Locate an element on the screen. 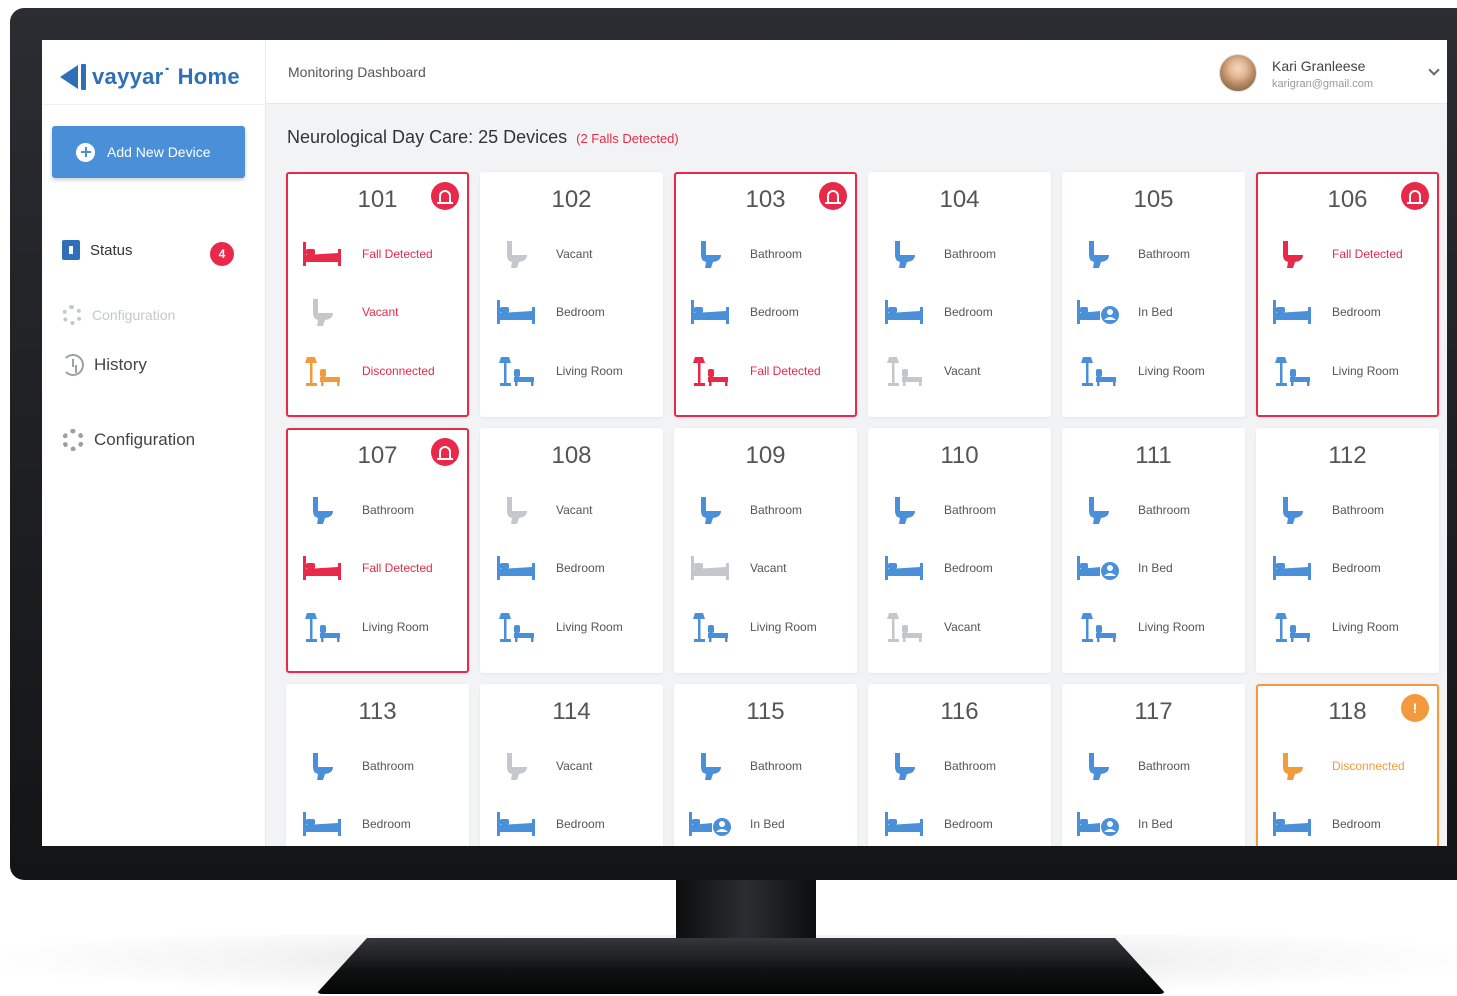 This screenshot has width=1457, height=996. sensor-row: Fall Detected is located at coordinates (1347, 254).